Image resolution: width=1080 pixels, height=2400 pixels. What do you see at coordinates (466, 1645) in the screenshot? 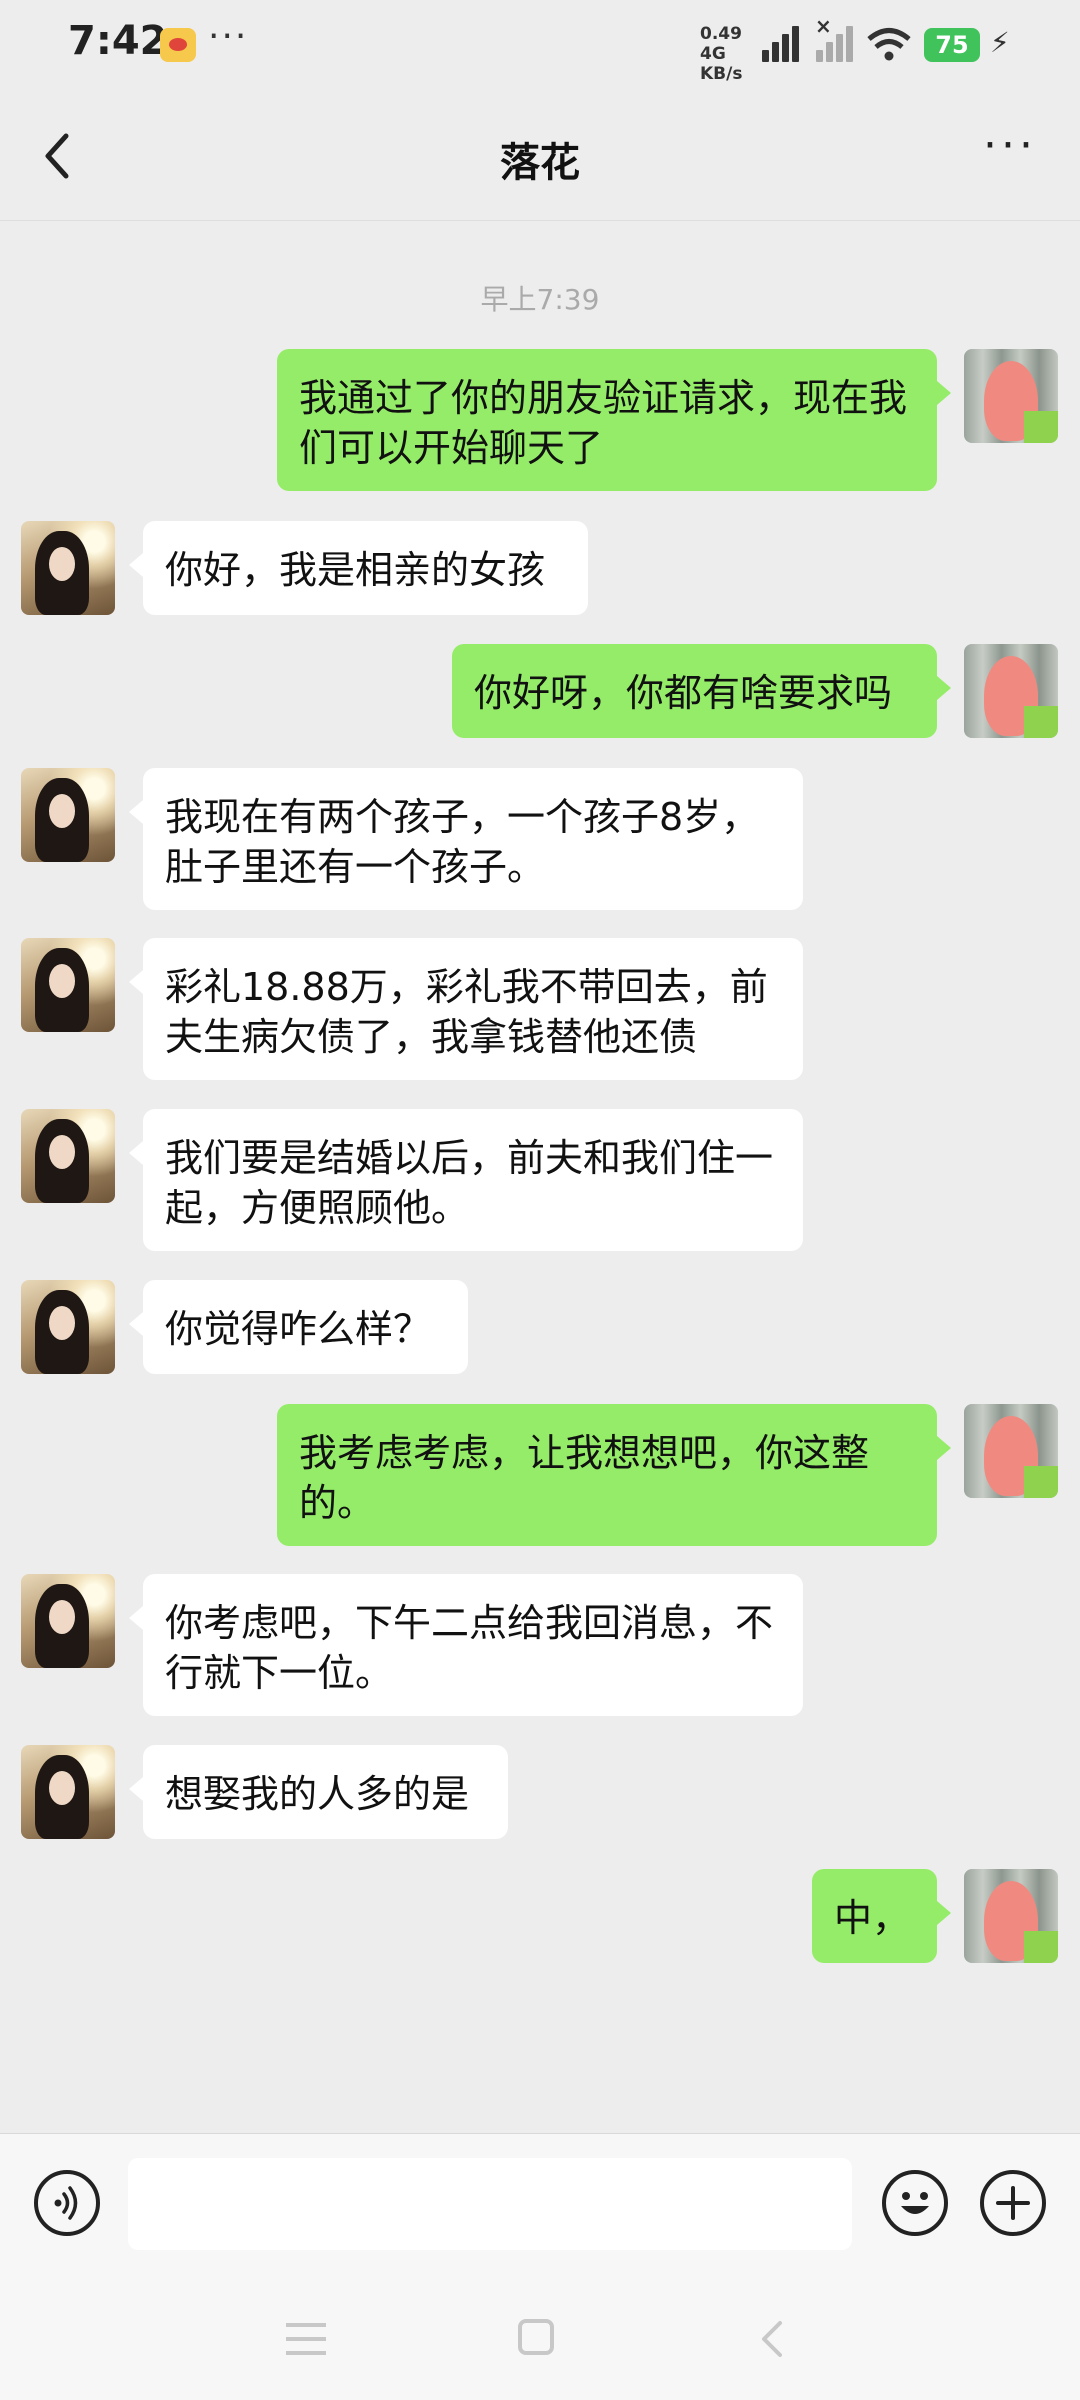
I see `message-bubble-incoming: 你考虑吧，下午二点给我回消息，不行就下一位。` at bounding box center [466, 1645].